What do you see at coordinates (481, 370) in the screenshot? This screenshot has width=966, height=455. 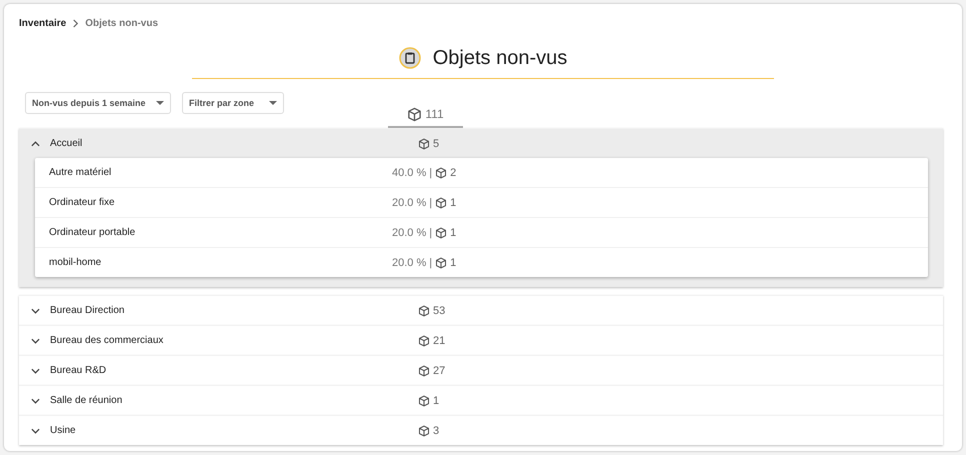 I see `zone-header: Bureau R&D 27` at bounding box center [481, 370].